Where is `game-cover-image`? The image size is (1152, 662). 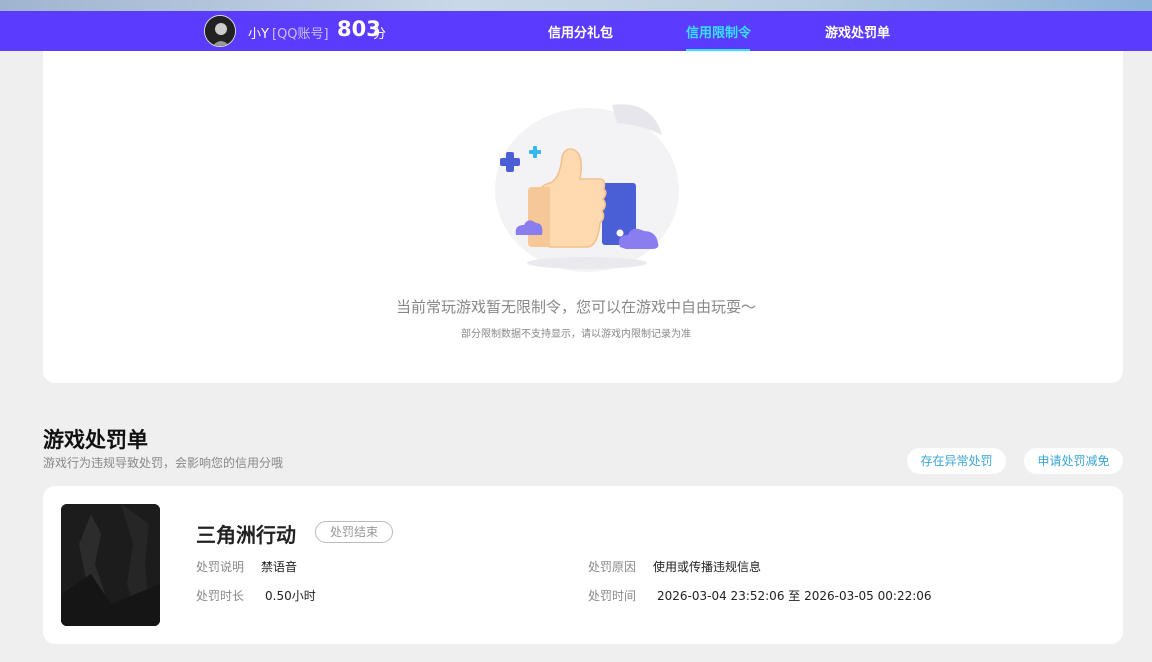 game-cover-image is located at coordinates (110, 565).